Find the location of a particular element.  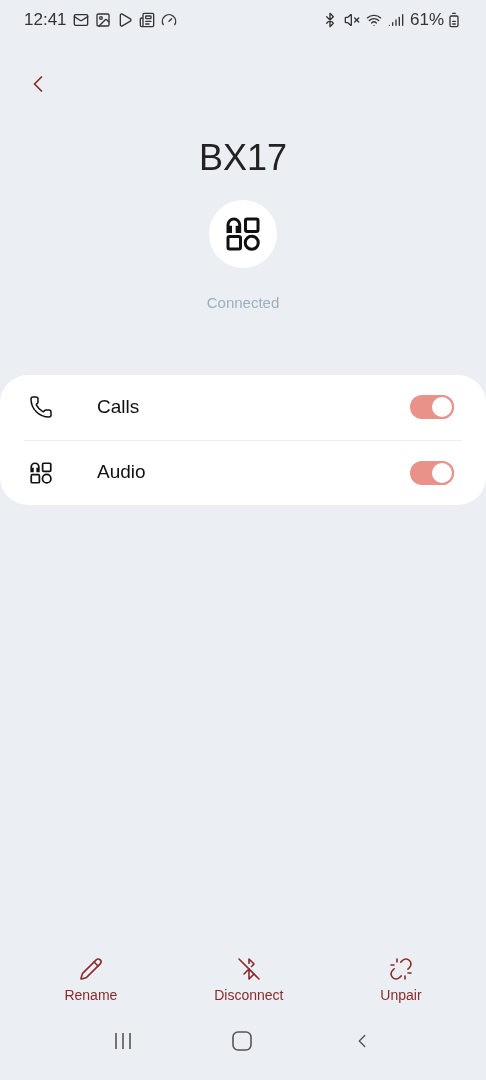

connection-status: Connected is located at coordinates (243, 303).